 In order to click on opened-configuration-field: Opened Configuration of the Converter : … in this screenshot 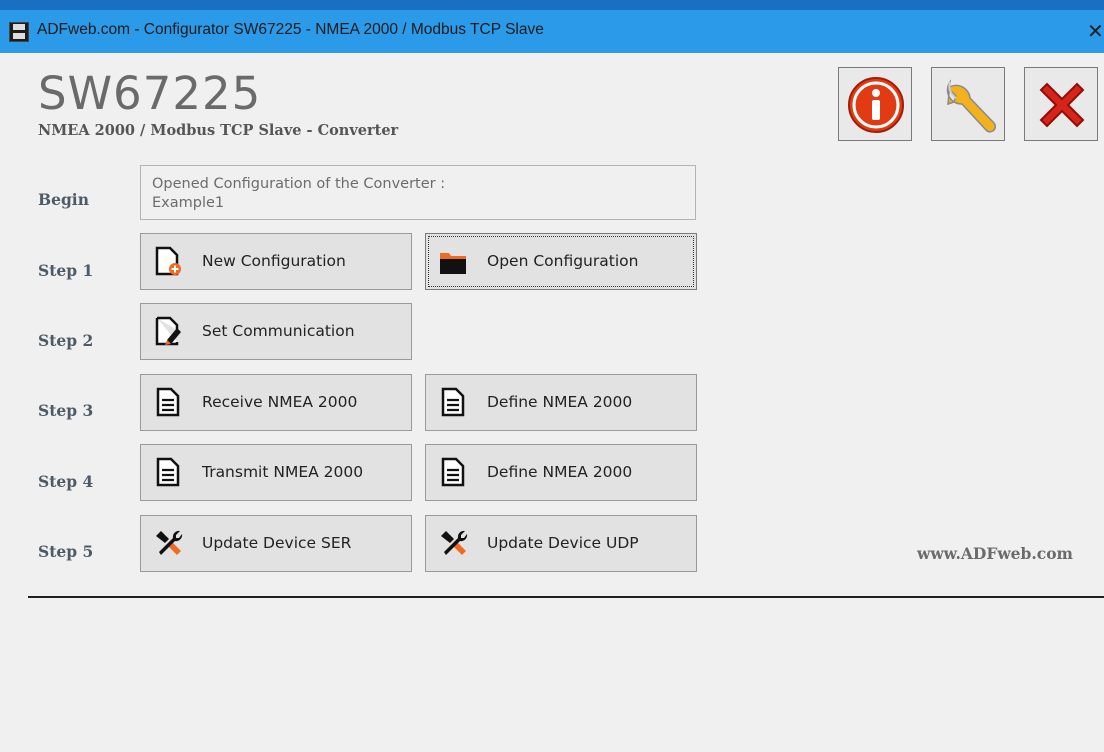, I will do `click(418, 192)`.